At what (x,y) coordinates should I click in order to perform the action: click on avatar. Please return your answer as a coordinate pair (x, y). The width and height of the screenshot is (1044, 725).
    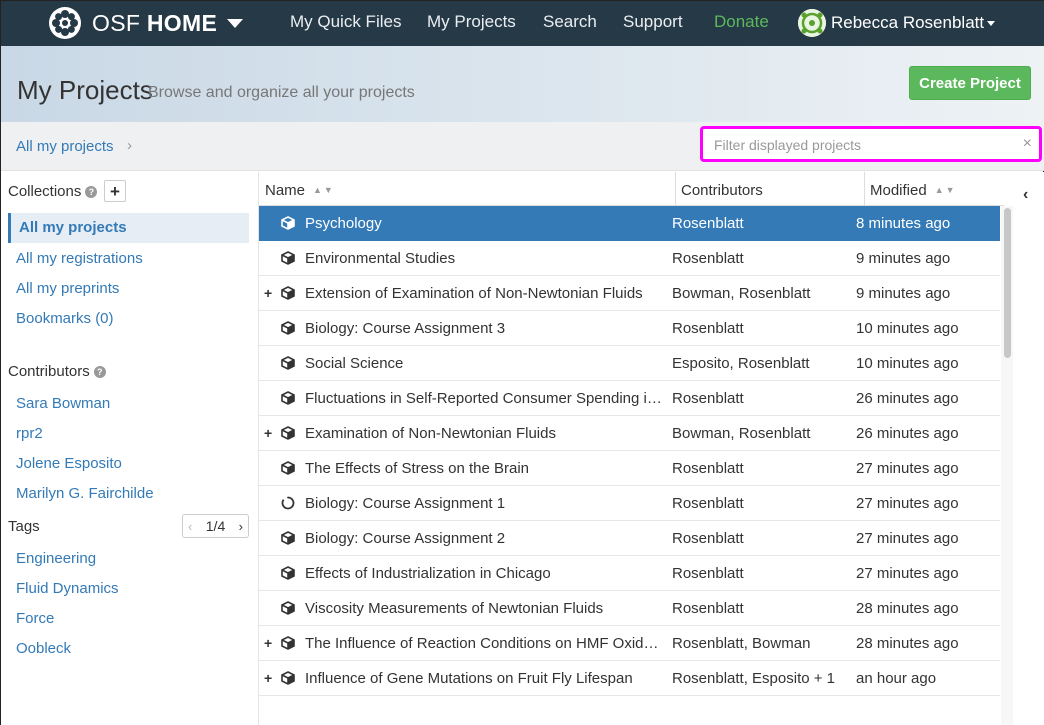
    Looking at the image, I should click on (812, 23).